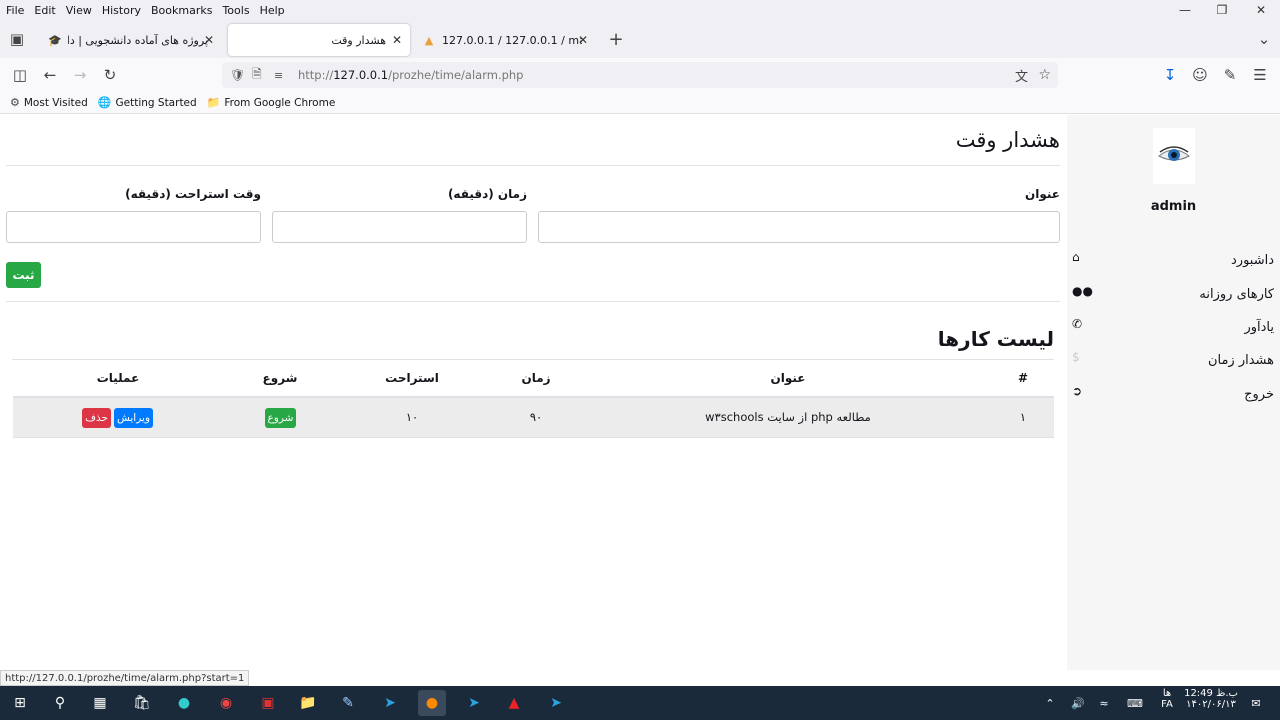  What do you see at coordinates (213, 102) in the screenshot?
I see `folder-icon: 📁` at bounding box center [213, 102].